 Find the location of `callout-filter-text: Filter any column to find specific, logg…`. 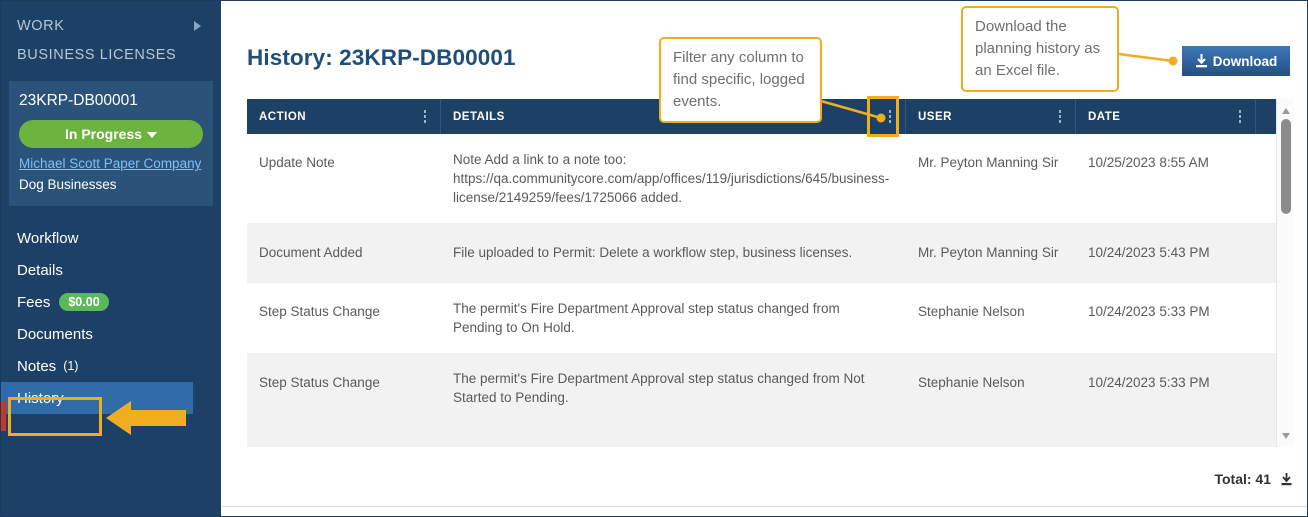

callout-filter-text: Filter any column to find specific, logg… is located at coordinates (739, 79).